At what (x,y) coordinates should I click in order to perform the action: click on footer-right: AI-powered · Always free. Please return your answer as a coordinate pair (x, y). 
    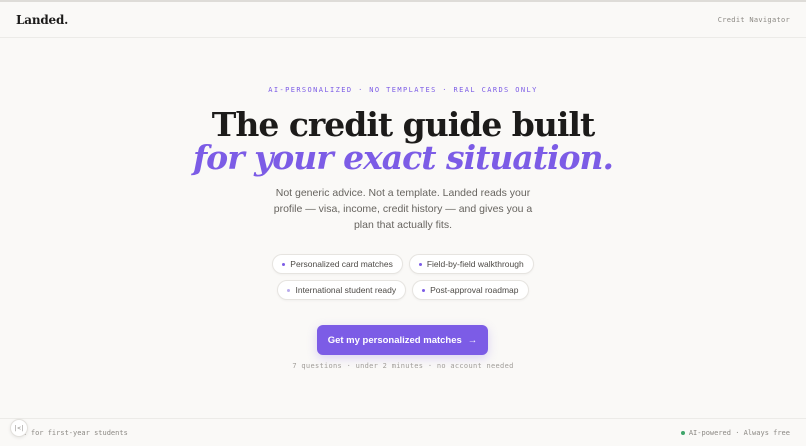
    Looking at the image, I should click on (735, 432).